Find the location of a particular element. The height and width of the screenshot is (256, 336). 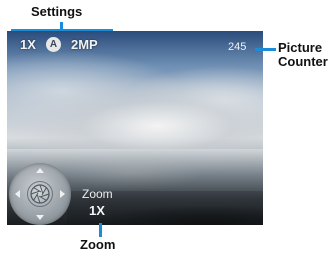

picture-counter-callout: Picture Counter is located at coordinates (303, 54).